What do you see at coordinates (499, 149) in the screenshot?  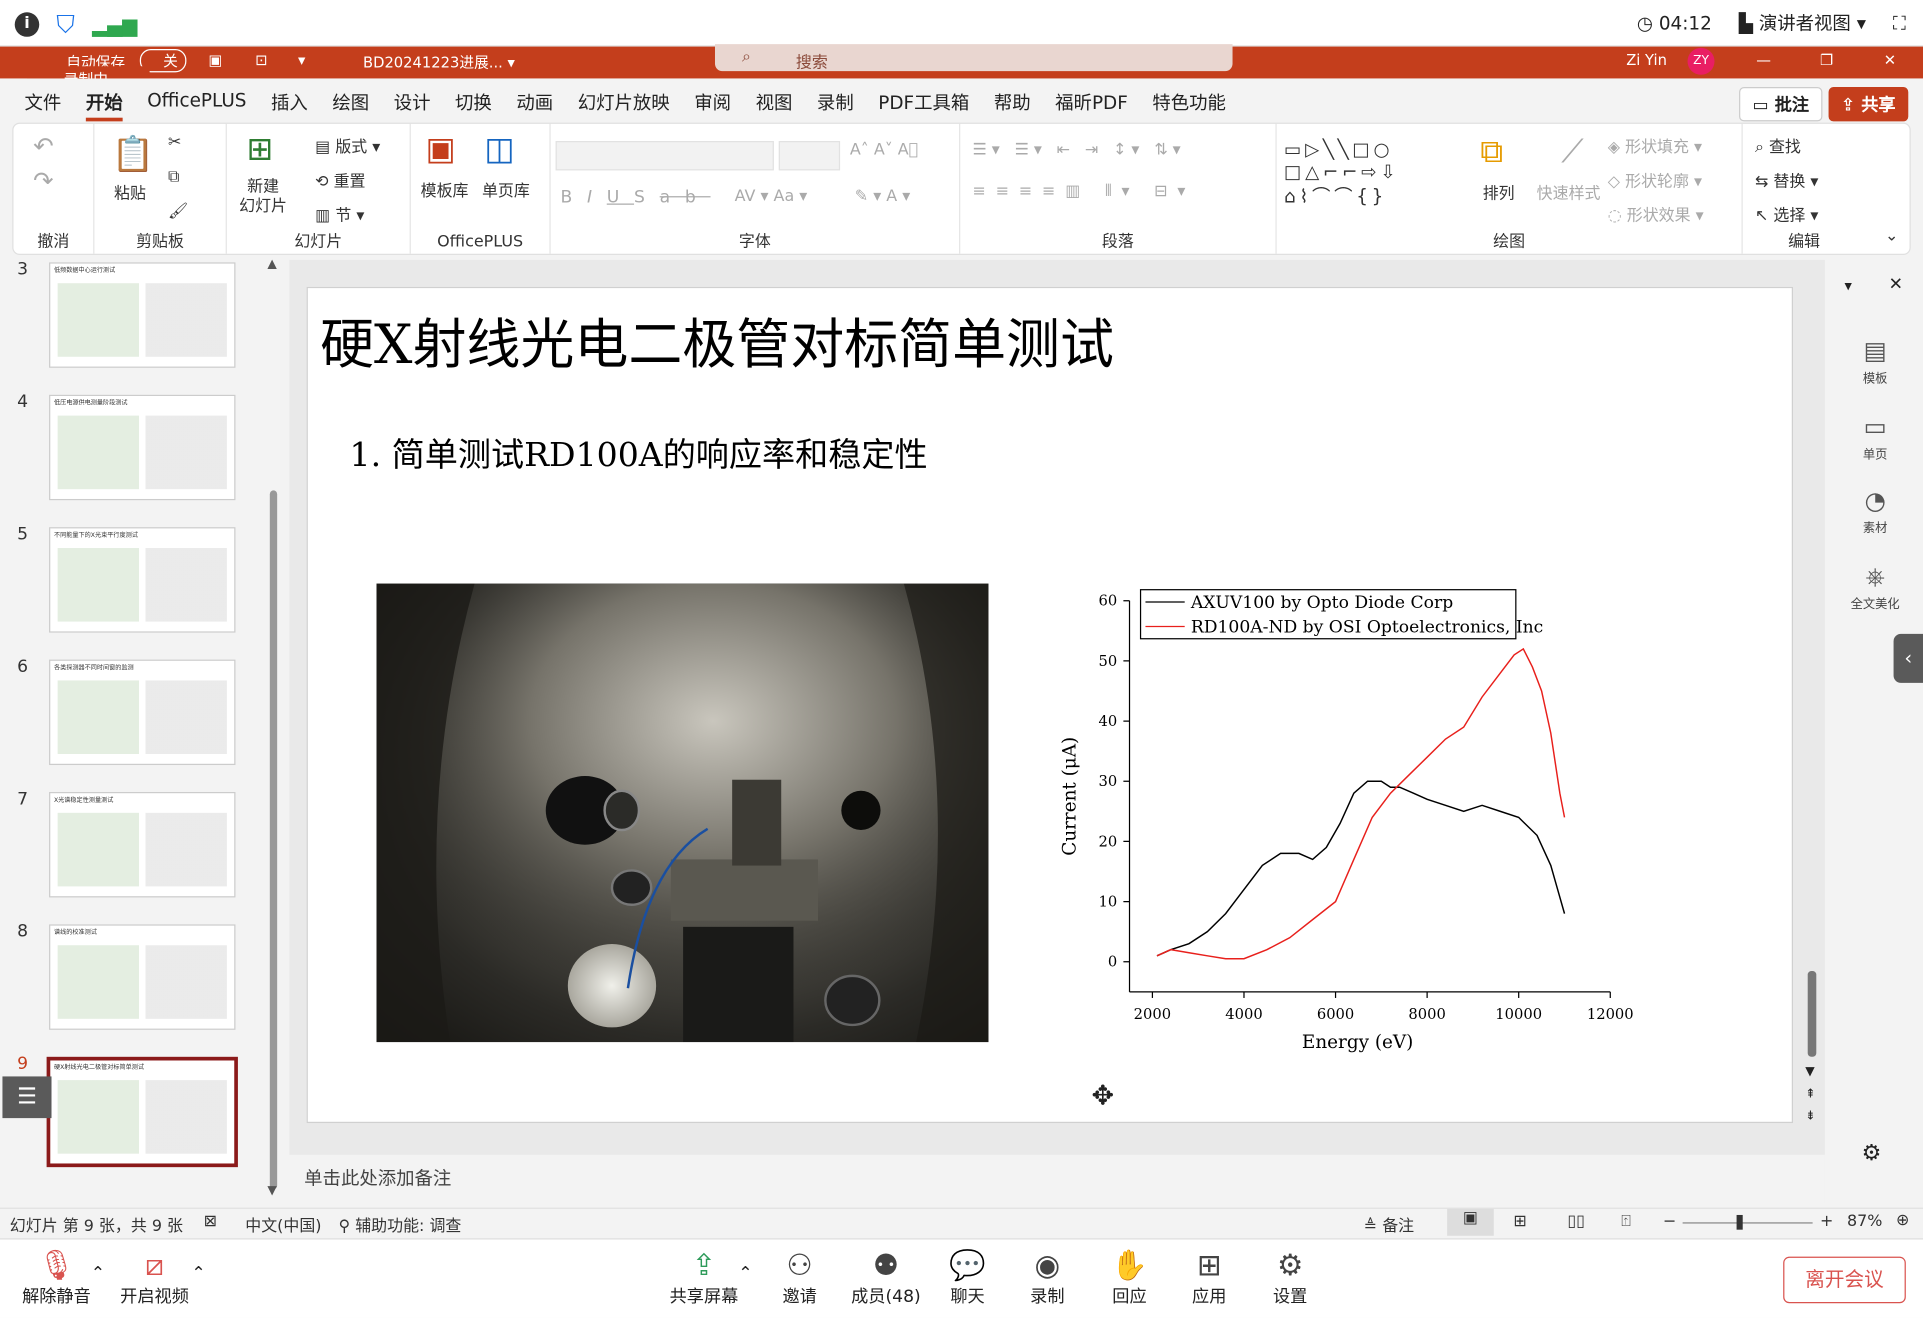 I see `single-page-icon: ◫` at bounding box center [499, 149].